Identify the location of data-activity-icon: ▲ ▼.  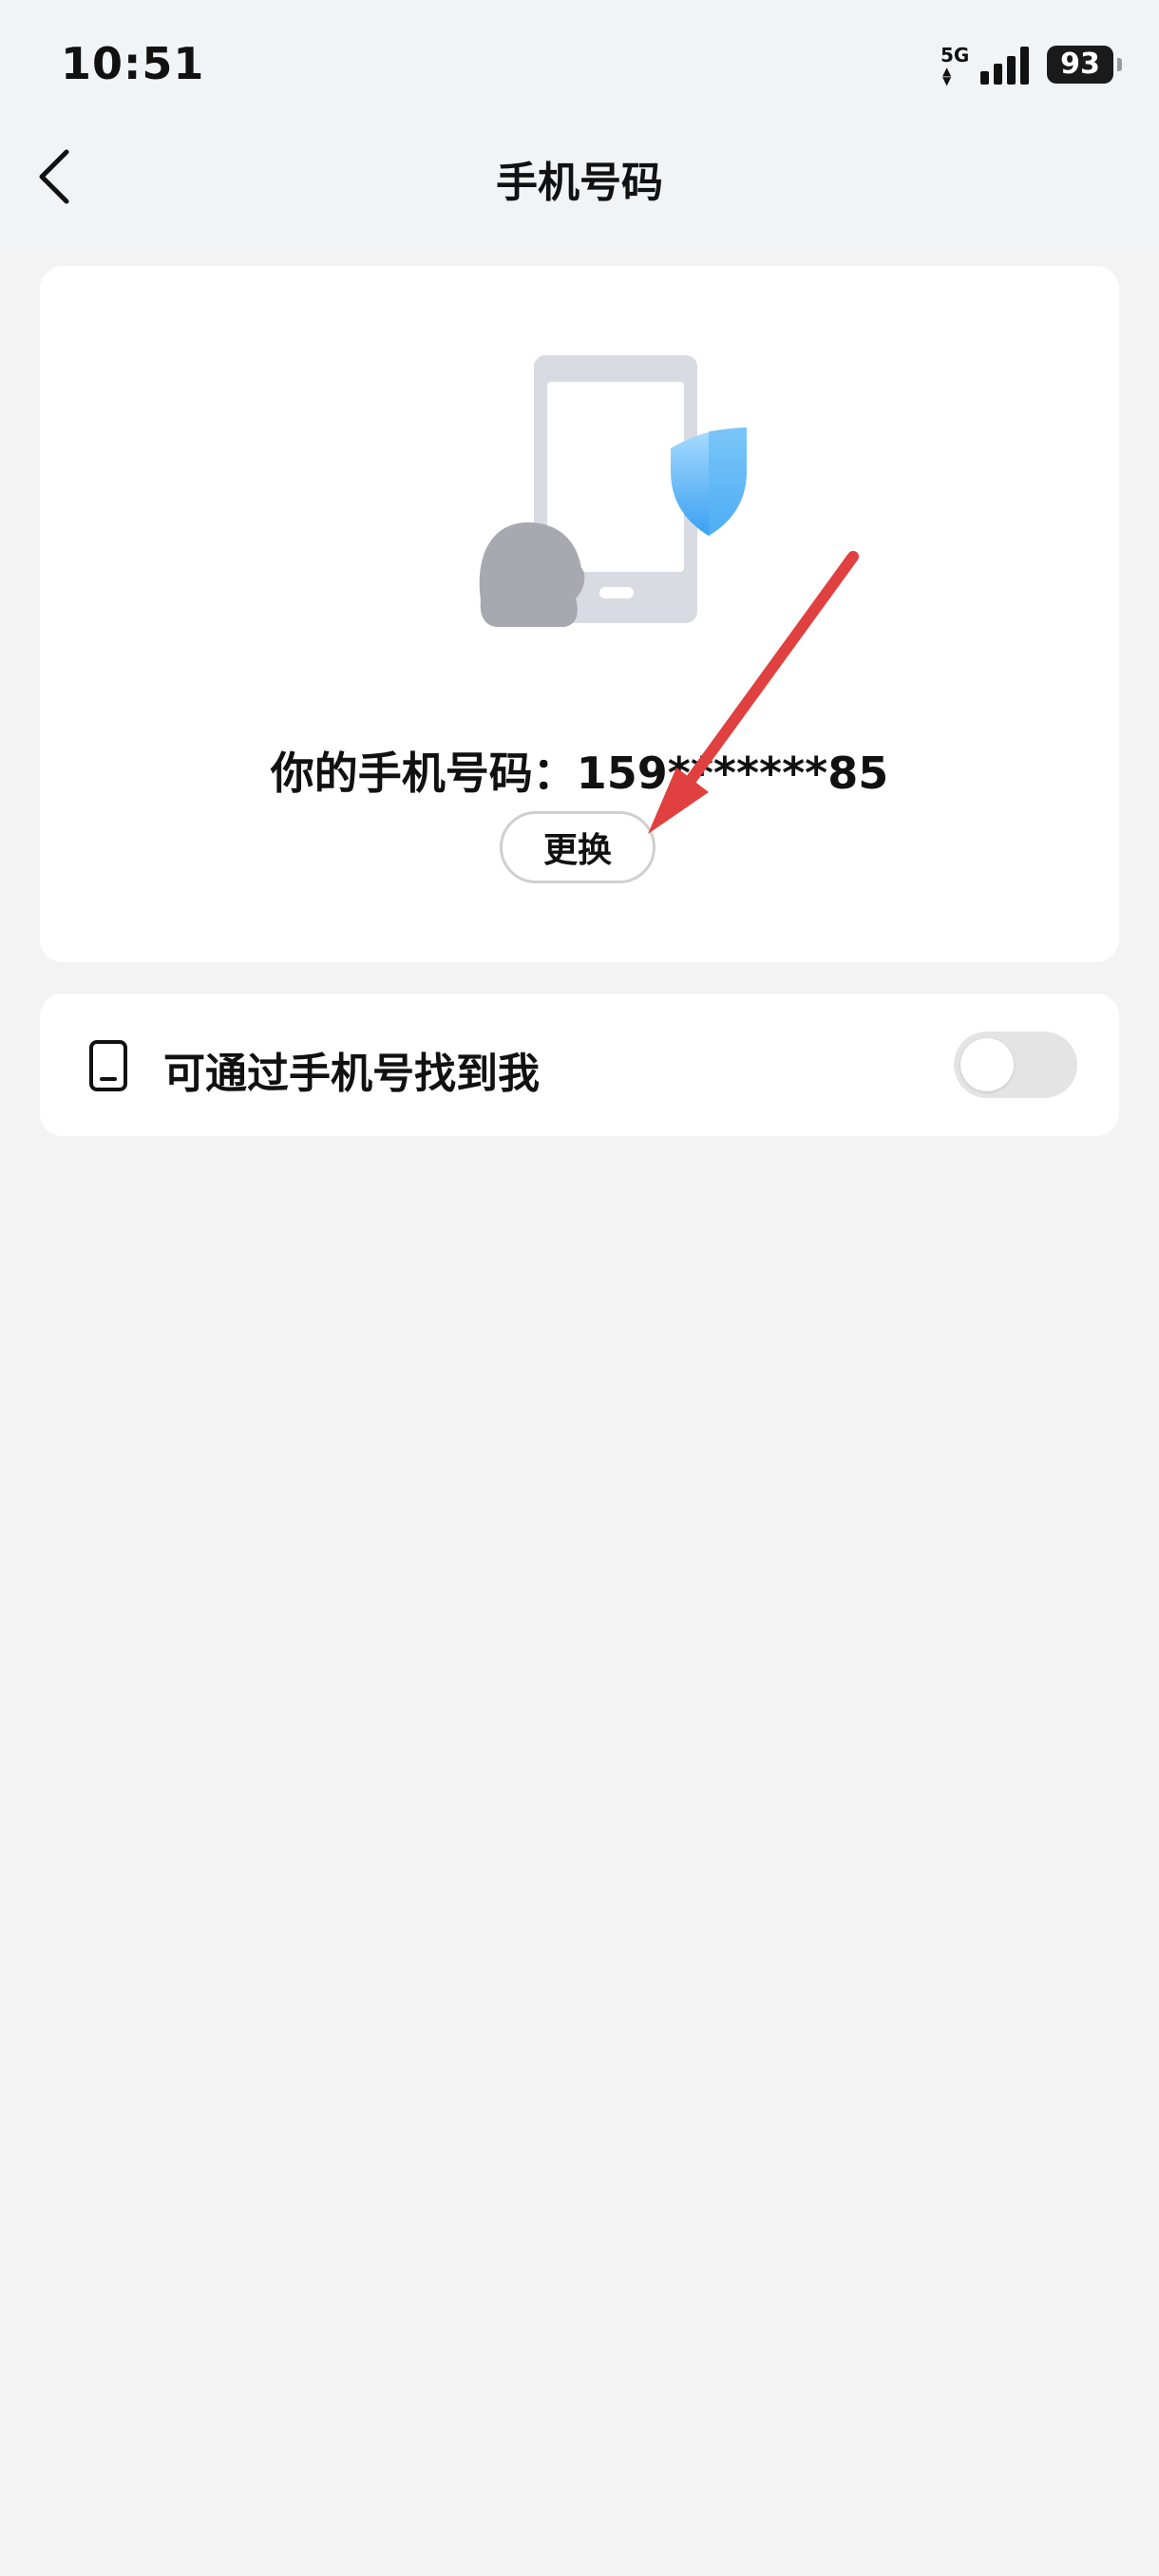
(947, 76).